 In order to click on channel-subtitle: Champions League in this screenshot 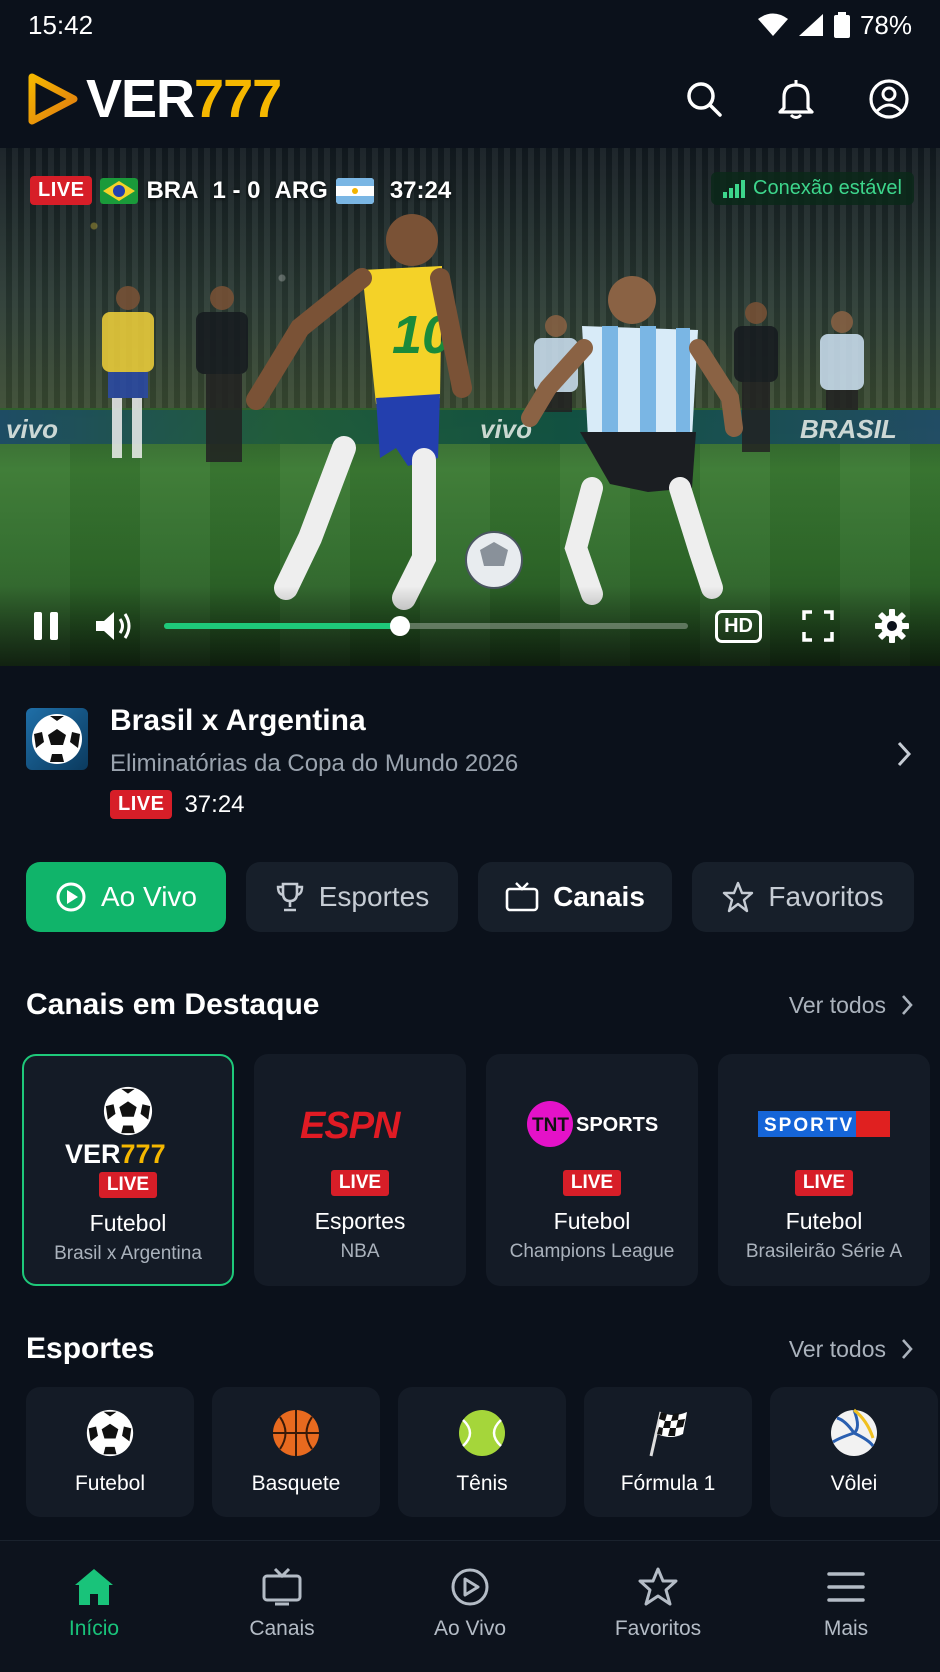, I will do `click(592, 1251)`.